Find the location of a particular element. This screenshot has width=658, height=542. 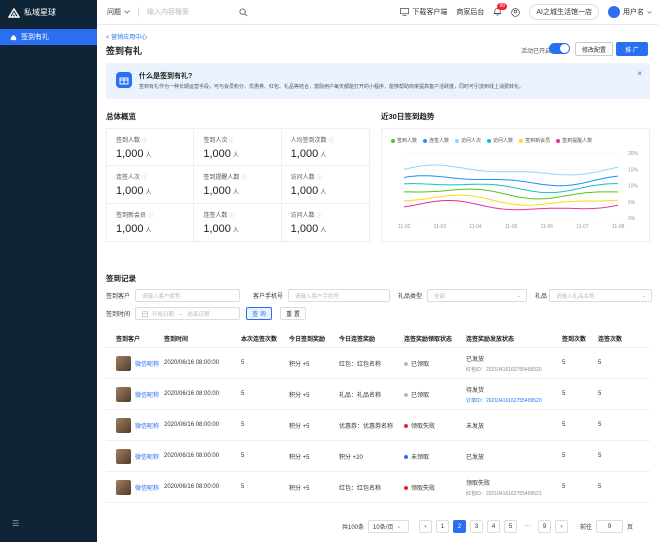

phone-label: 客户手机号 is located at coordinates (268, 297).